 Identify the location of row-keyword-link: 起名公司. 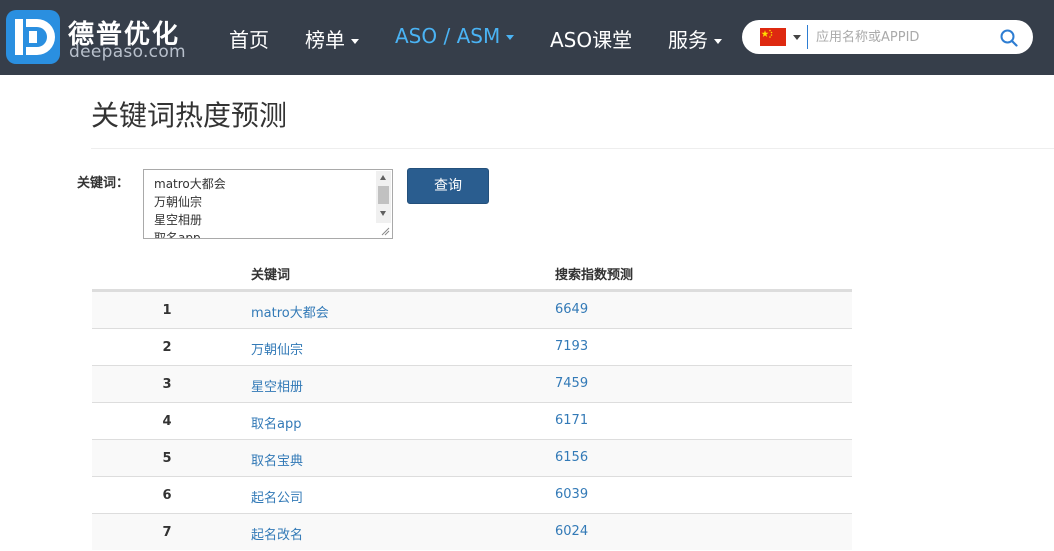
(277, 496).